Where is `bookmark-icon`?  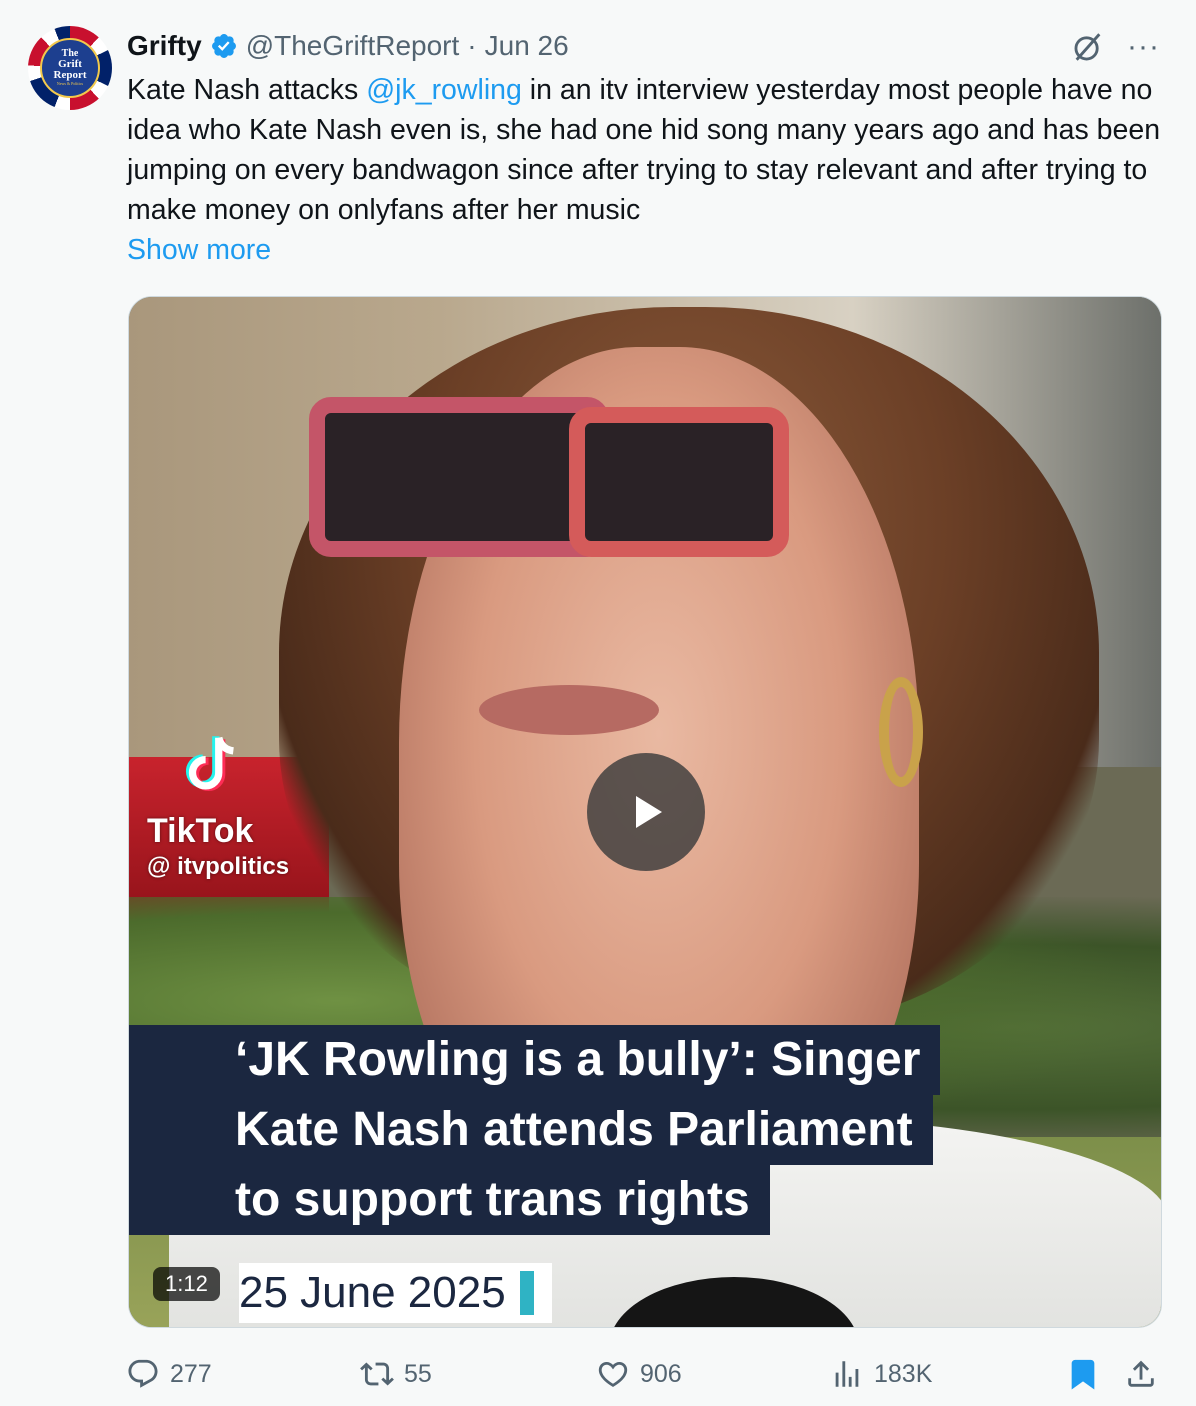
bookmark-icon is located at coordinates (1083, 1374).